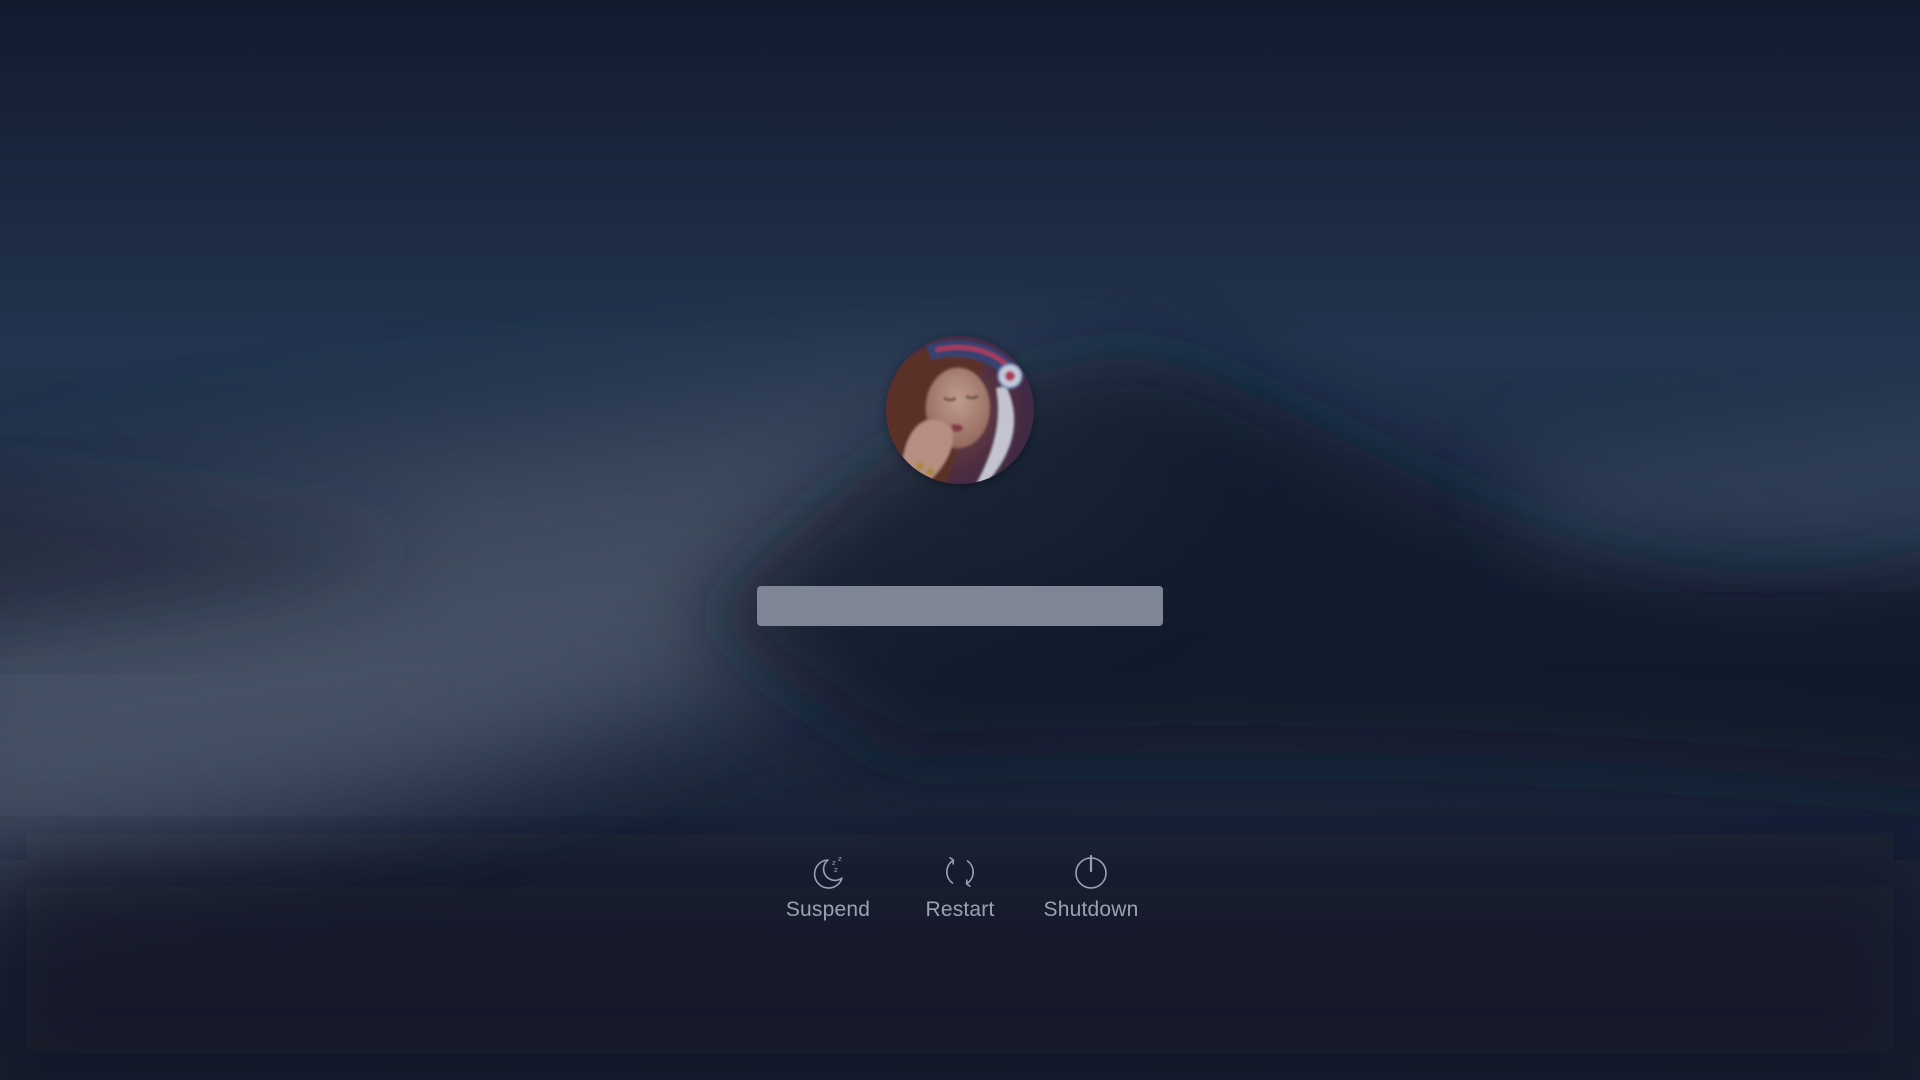  I want to click on moon-sleep-icon: z z z, so click(828, 872).